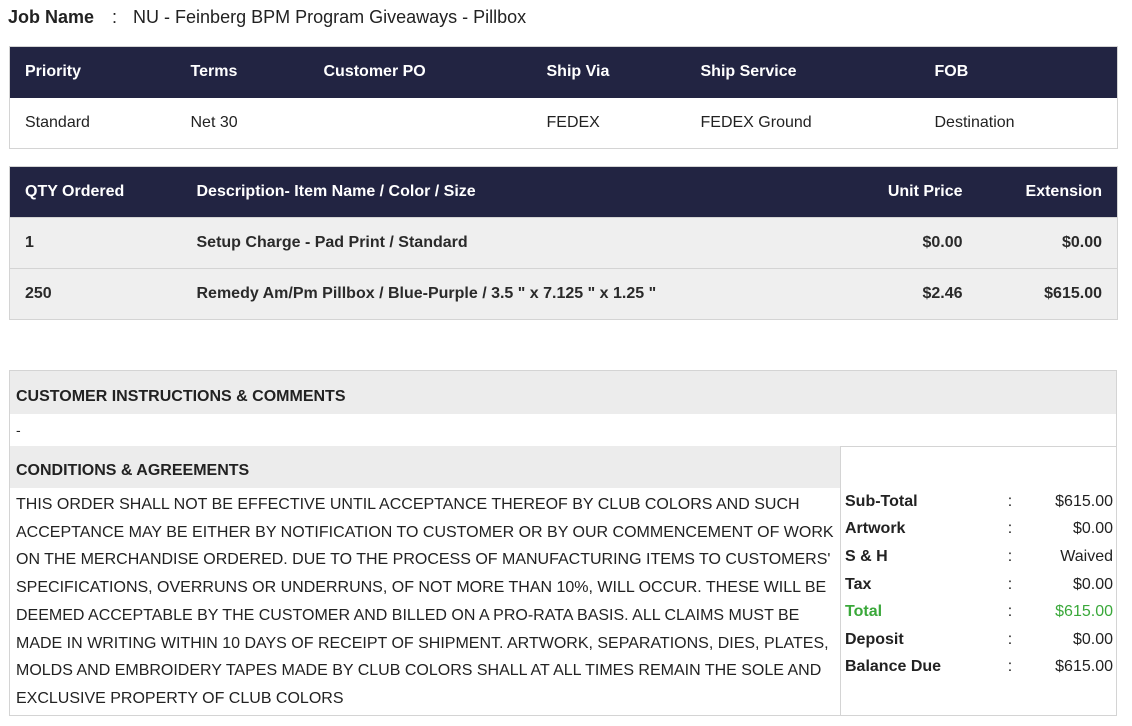  What do you see at coordinates (1084, 667) in the screenshot?
I see `balance-due-value: $615.00` at bounding box center [1084, 667].